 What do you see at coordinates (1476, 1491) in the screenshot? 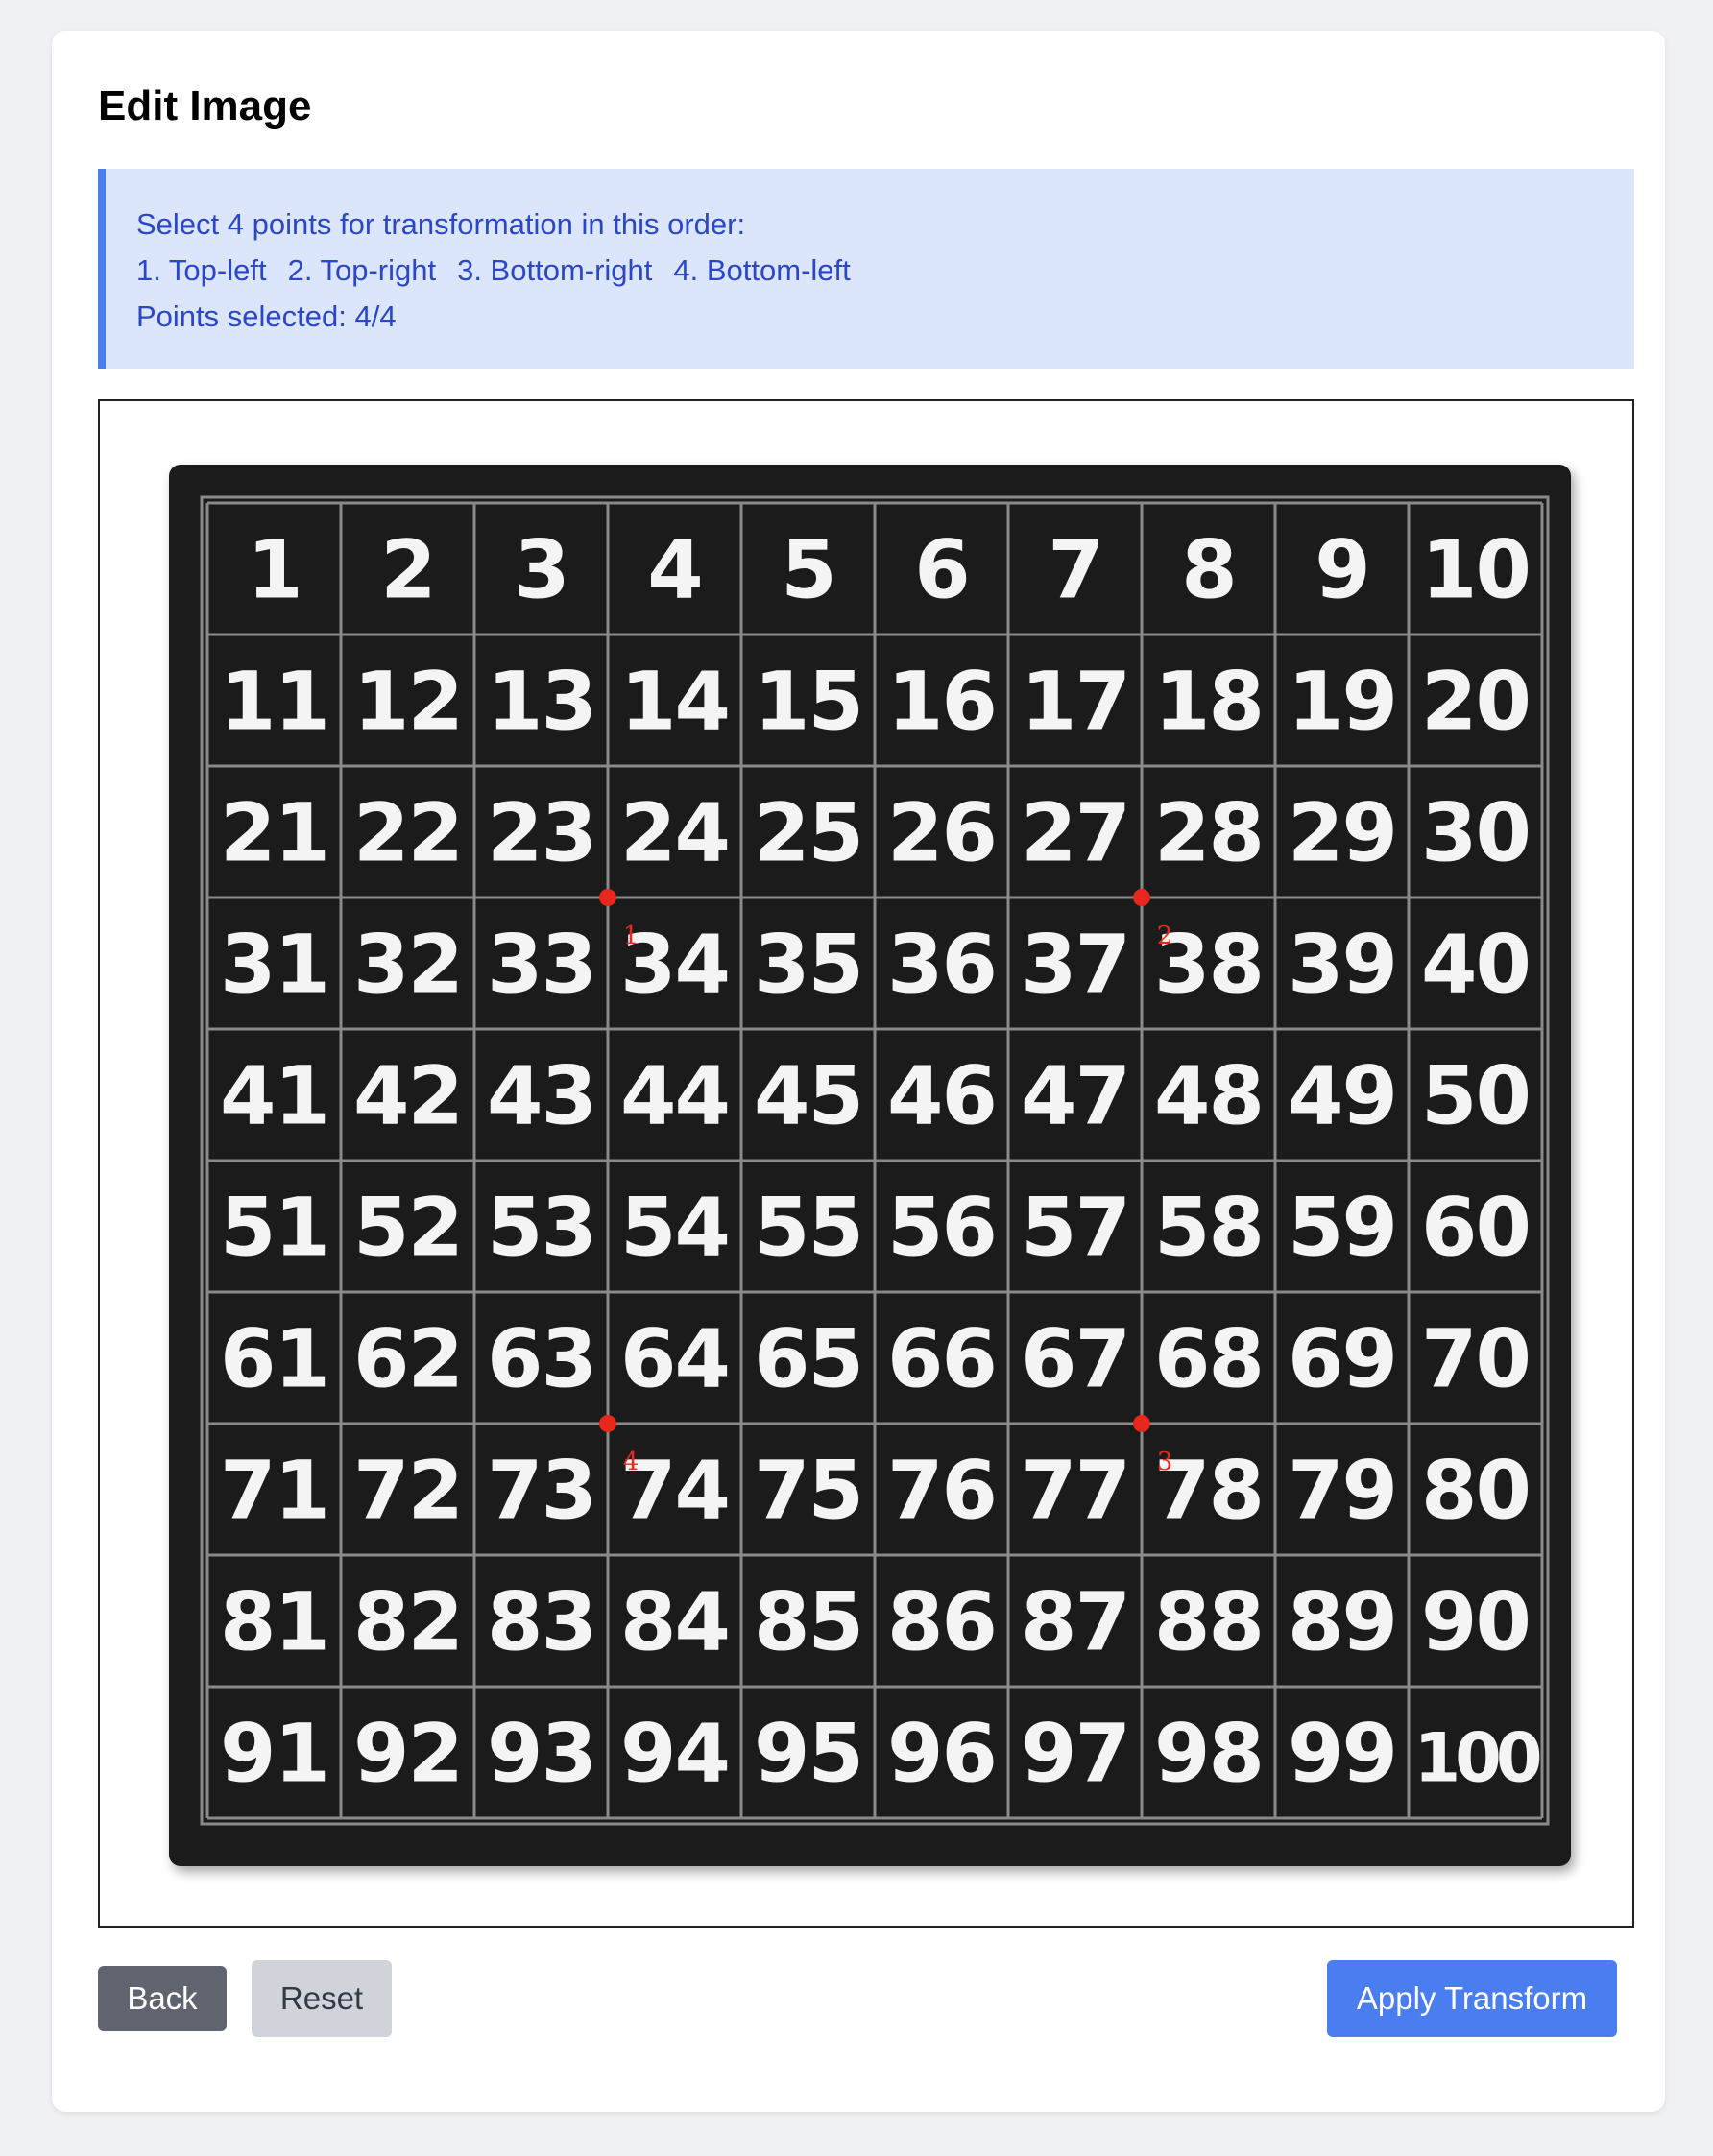
I see `grid-number: 80` at bounding box center [1476, 1491].